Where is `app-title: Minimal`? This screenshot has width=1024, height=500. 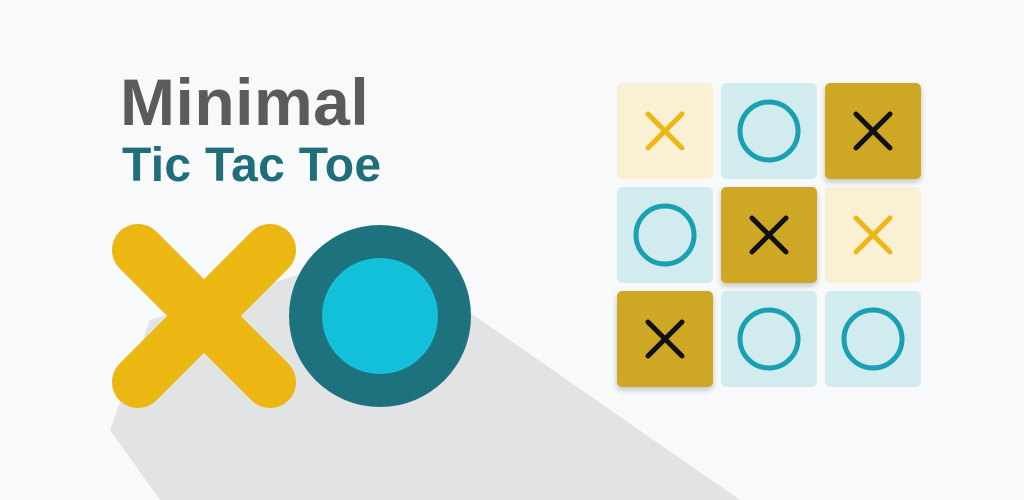 app-title: Minimal is located at coordinates (245, 102).